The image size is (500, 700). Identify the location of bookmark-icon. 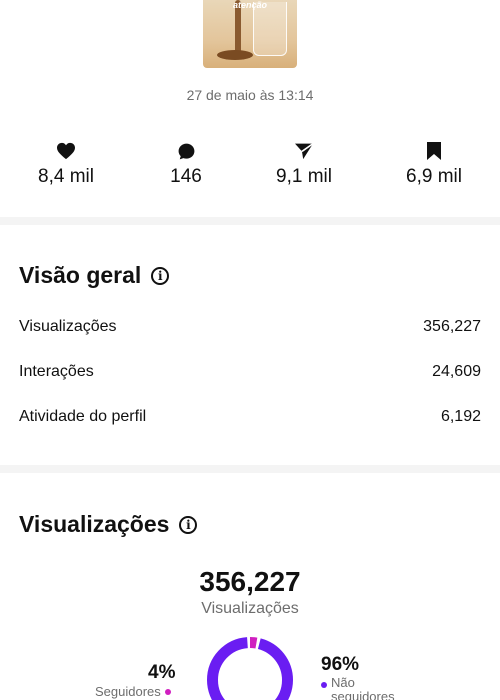
(434, 151).